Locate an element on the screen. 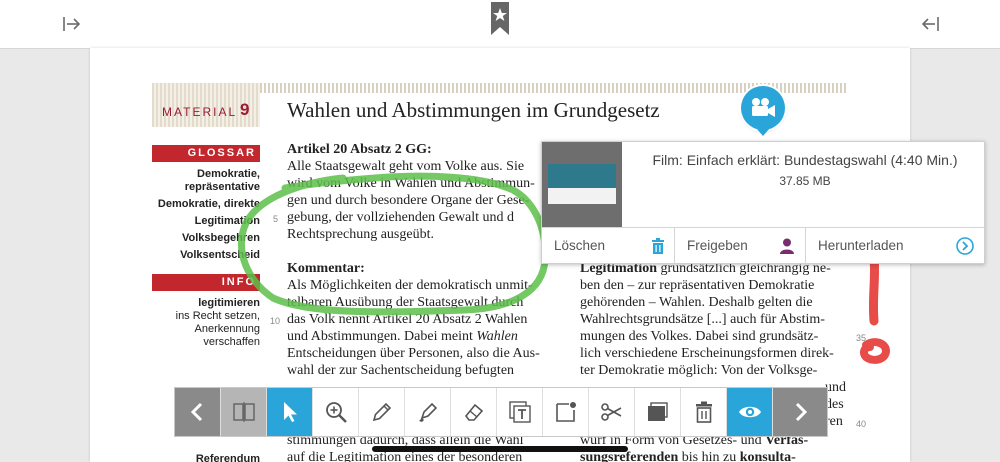 Image resolution: width=1000 pixels, height=462 pixels. visibility-toggle-button is located at coordinates (750, 412).